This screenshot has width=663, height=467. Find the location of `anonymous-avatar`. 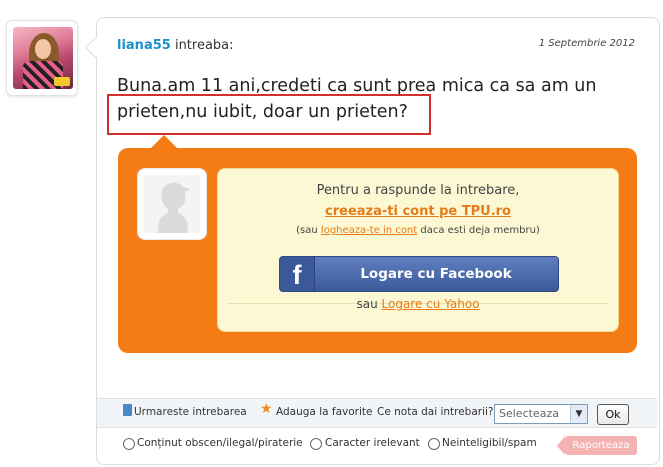

anonymous-avatar is located at coordinates (172, 204).